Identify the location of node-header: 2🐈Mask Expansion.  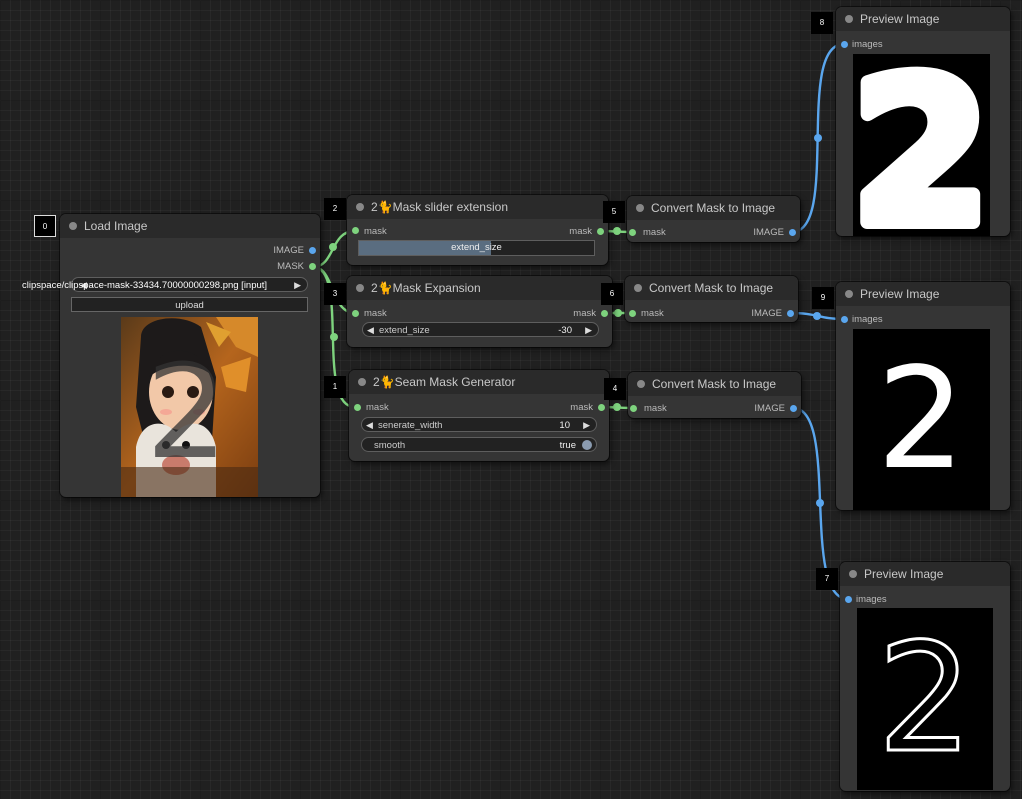
(479, 288).